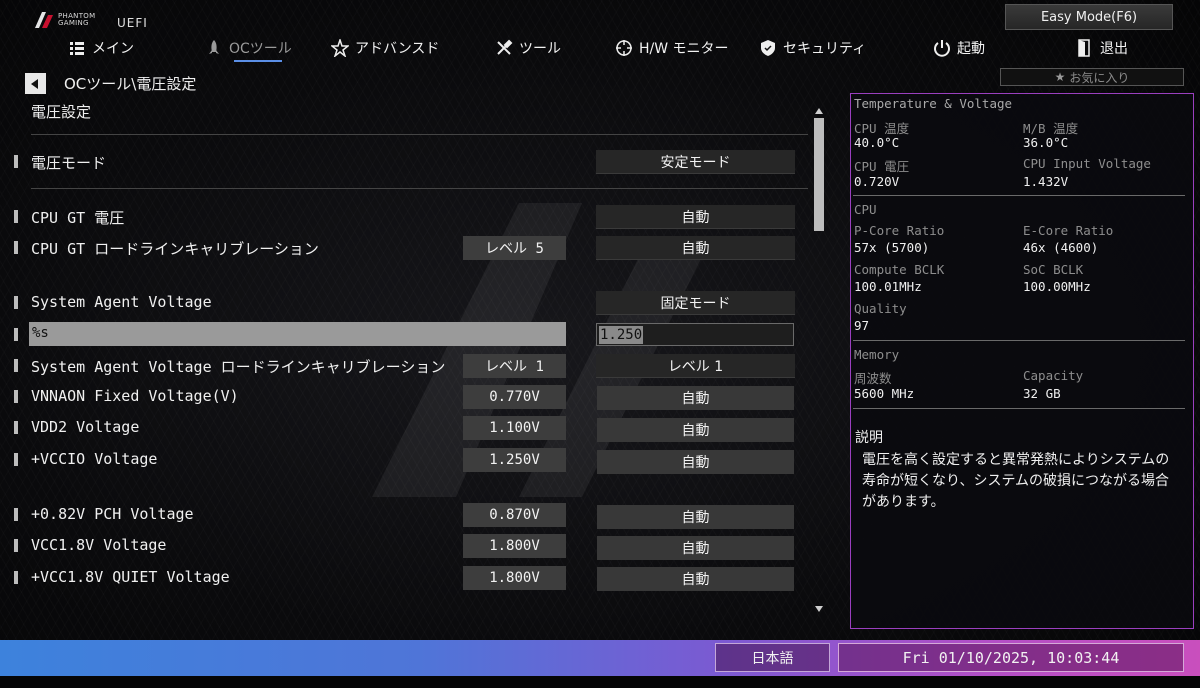  I want to click on favorites-button: ★ お気に入り, so click(1092, 77).